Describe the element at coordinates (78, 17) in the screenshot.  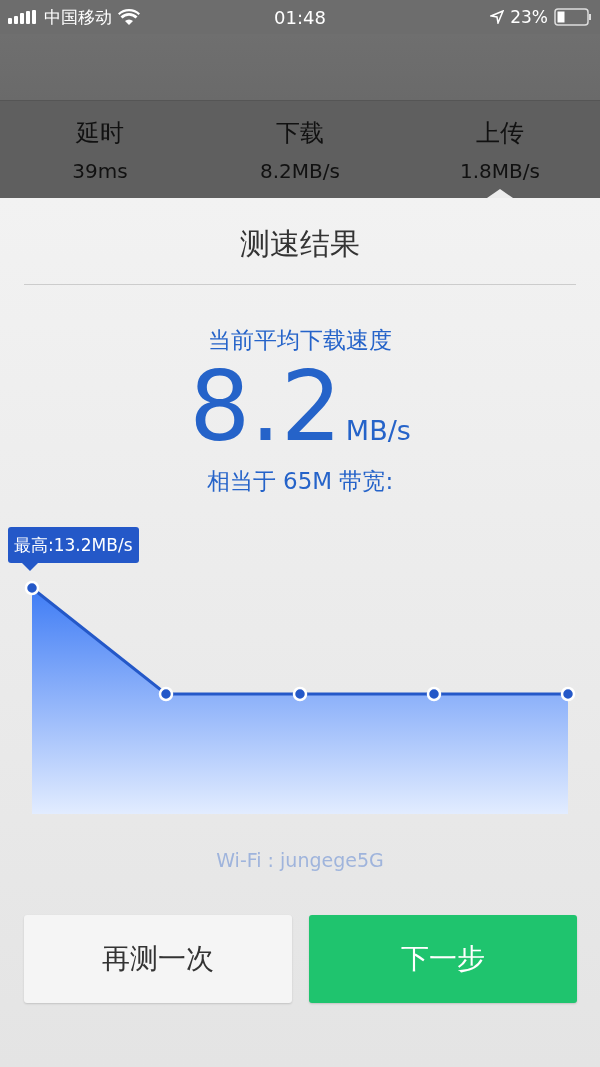
I see `carrier-name: 中国移动` at that location.